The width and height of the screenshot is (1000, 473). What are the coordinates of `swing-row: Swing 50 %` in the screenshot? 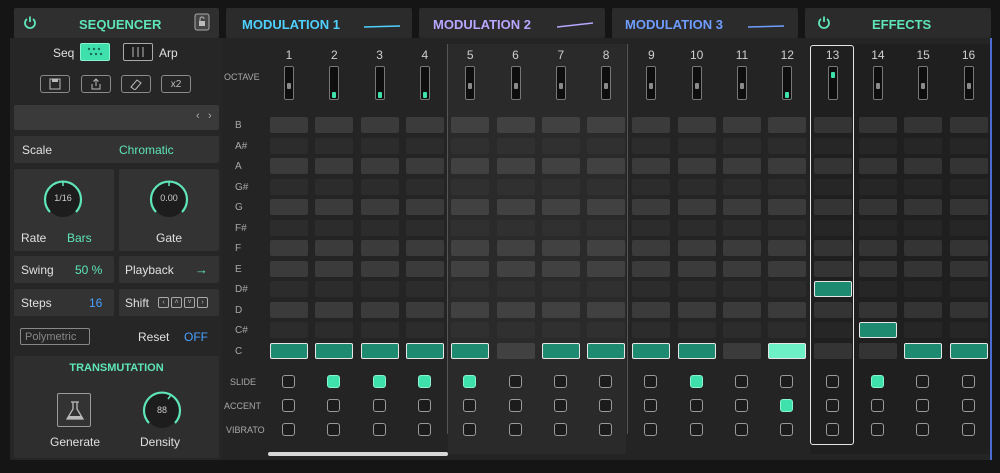 It's located at (64, 269).